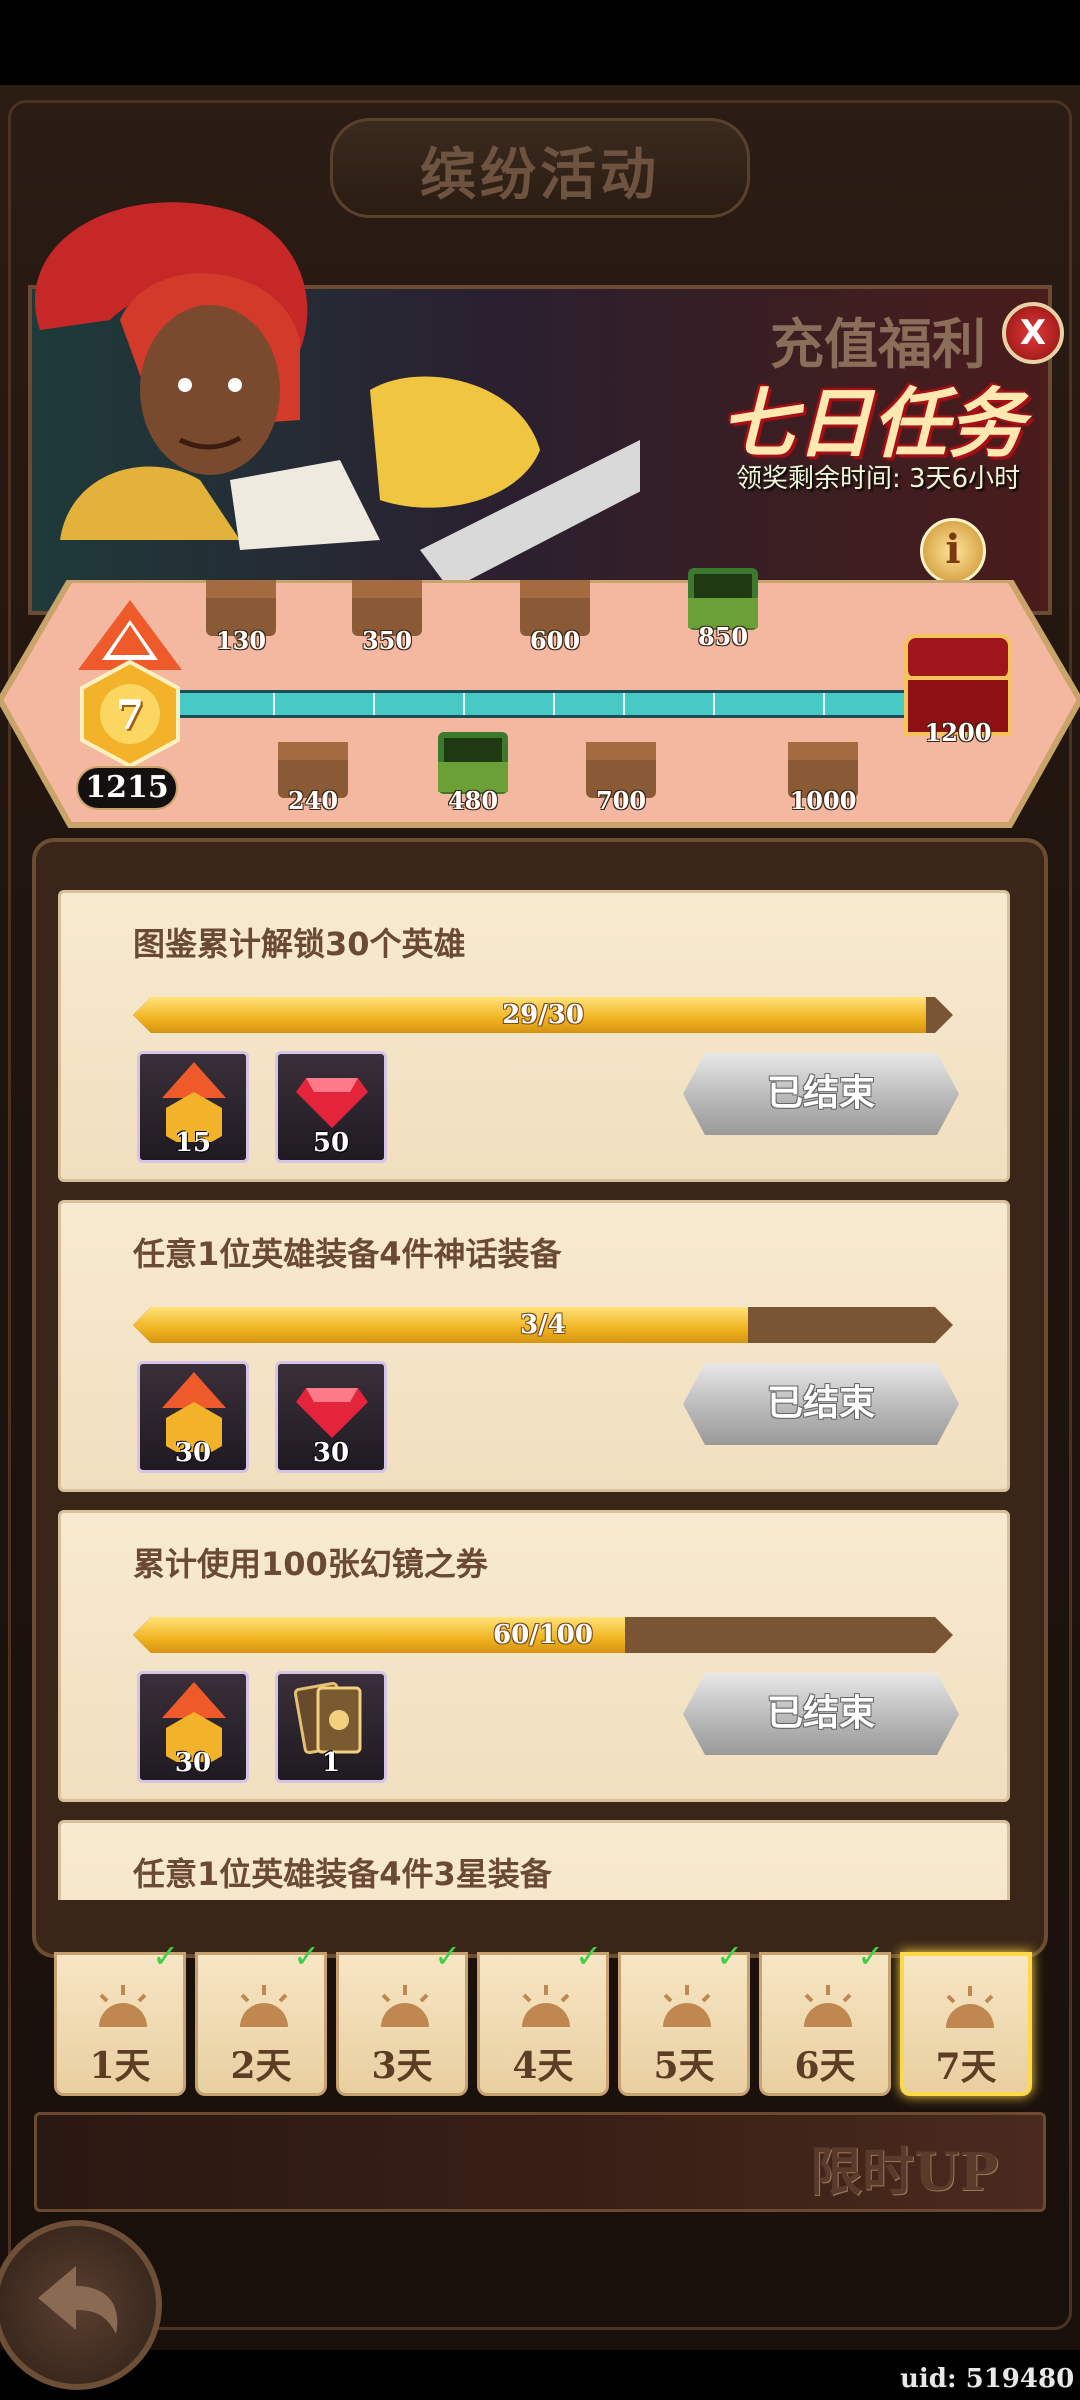  What do you see at coordinates (120, 2066) in the screenshot?
I see `day-label: 1天` at bounding box center [120, 2066].